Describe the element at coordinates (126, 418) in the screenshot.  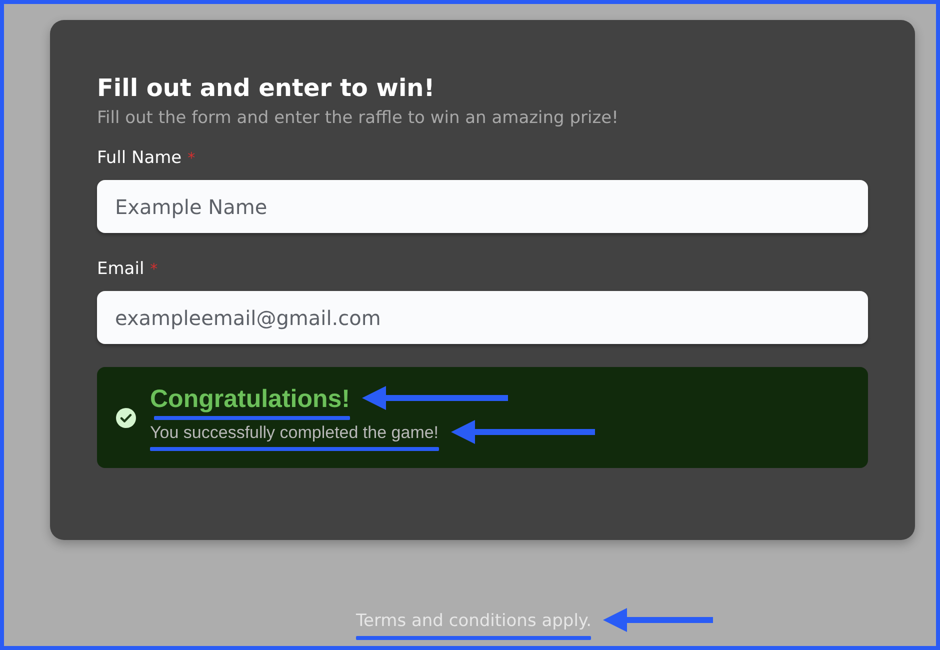
I see `check-circle-icon` at that location.